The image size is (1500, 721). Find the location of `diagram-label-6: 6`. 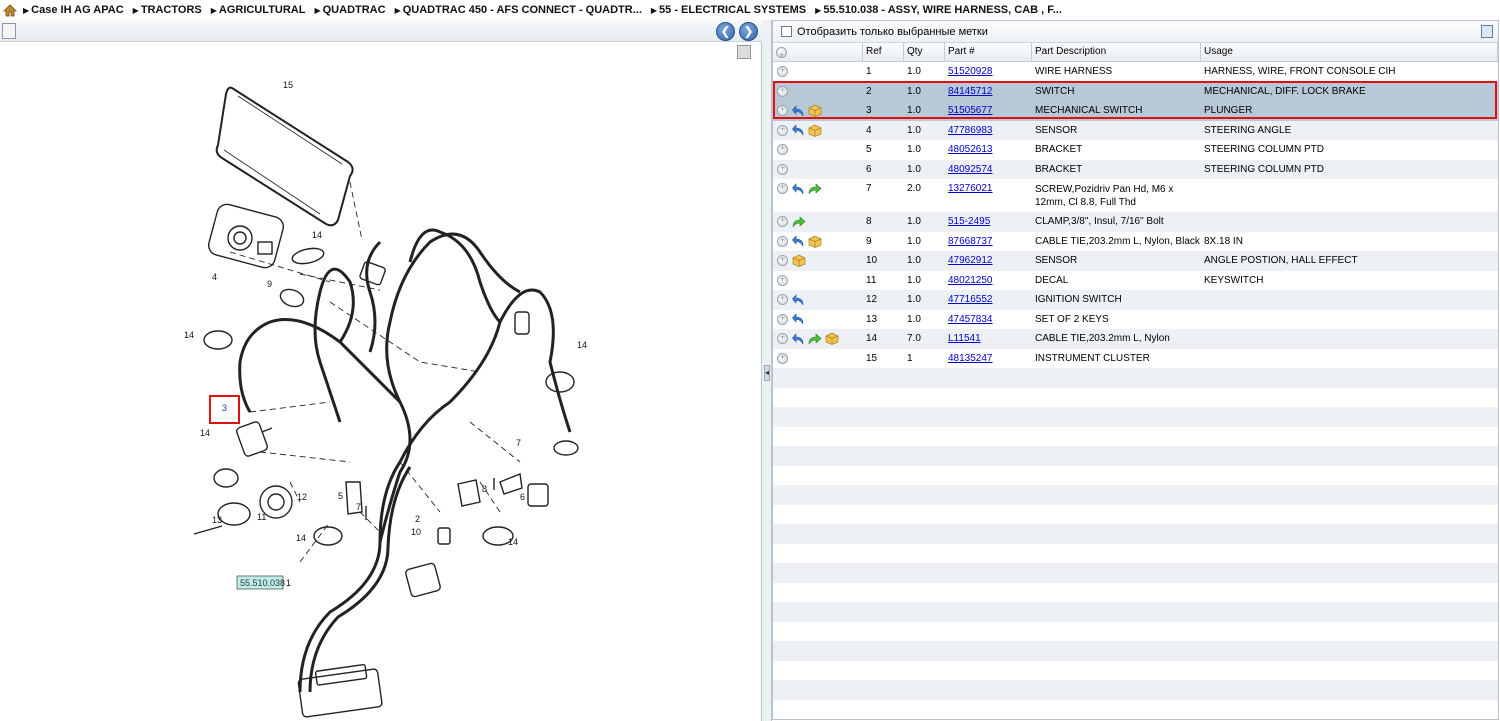

diagram-label-6: 6 is located at coordinates (522, 497).